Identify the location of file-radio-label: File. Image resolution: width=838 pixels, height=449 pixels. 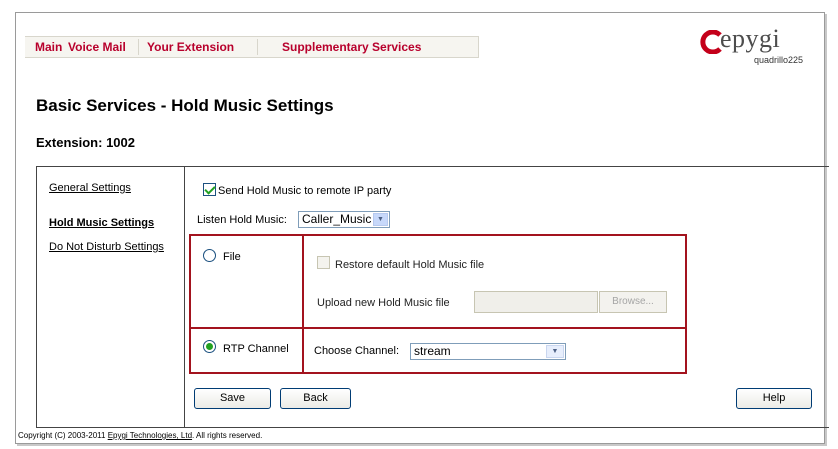
(232, 257).